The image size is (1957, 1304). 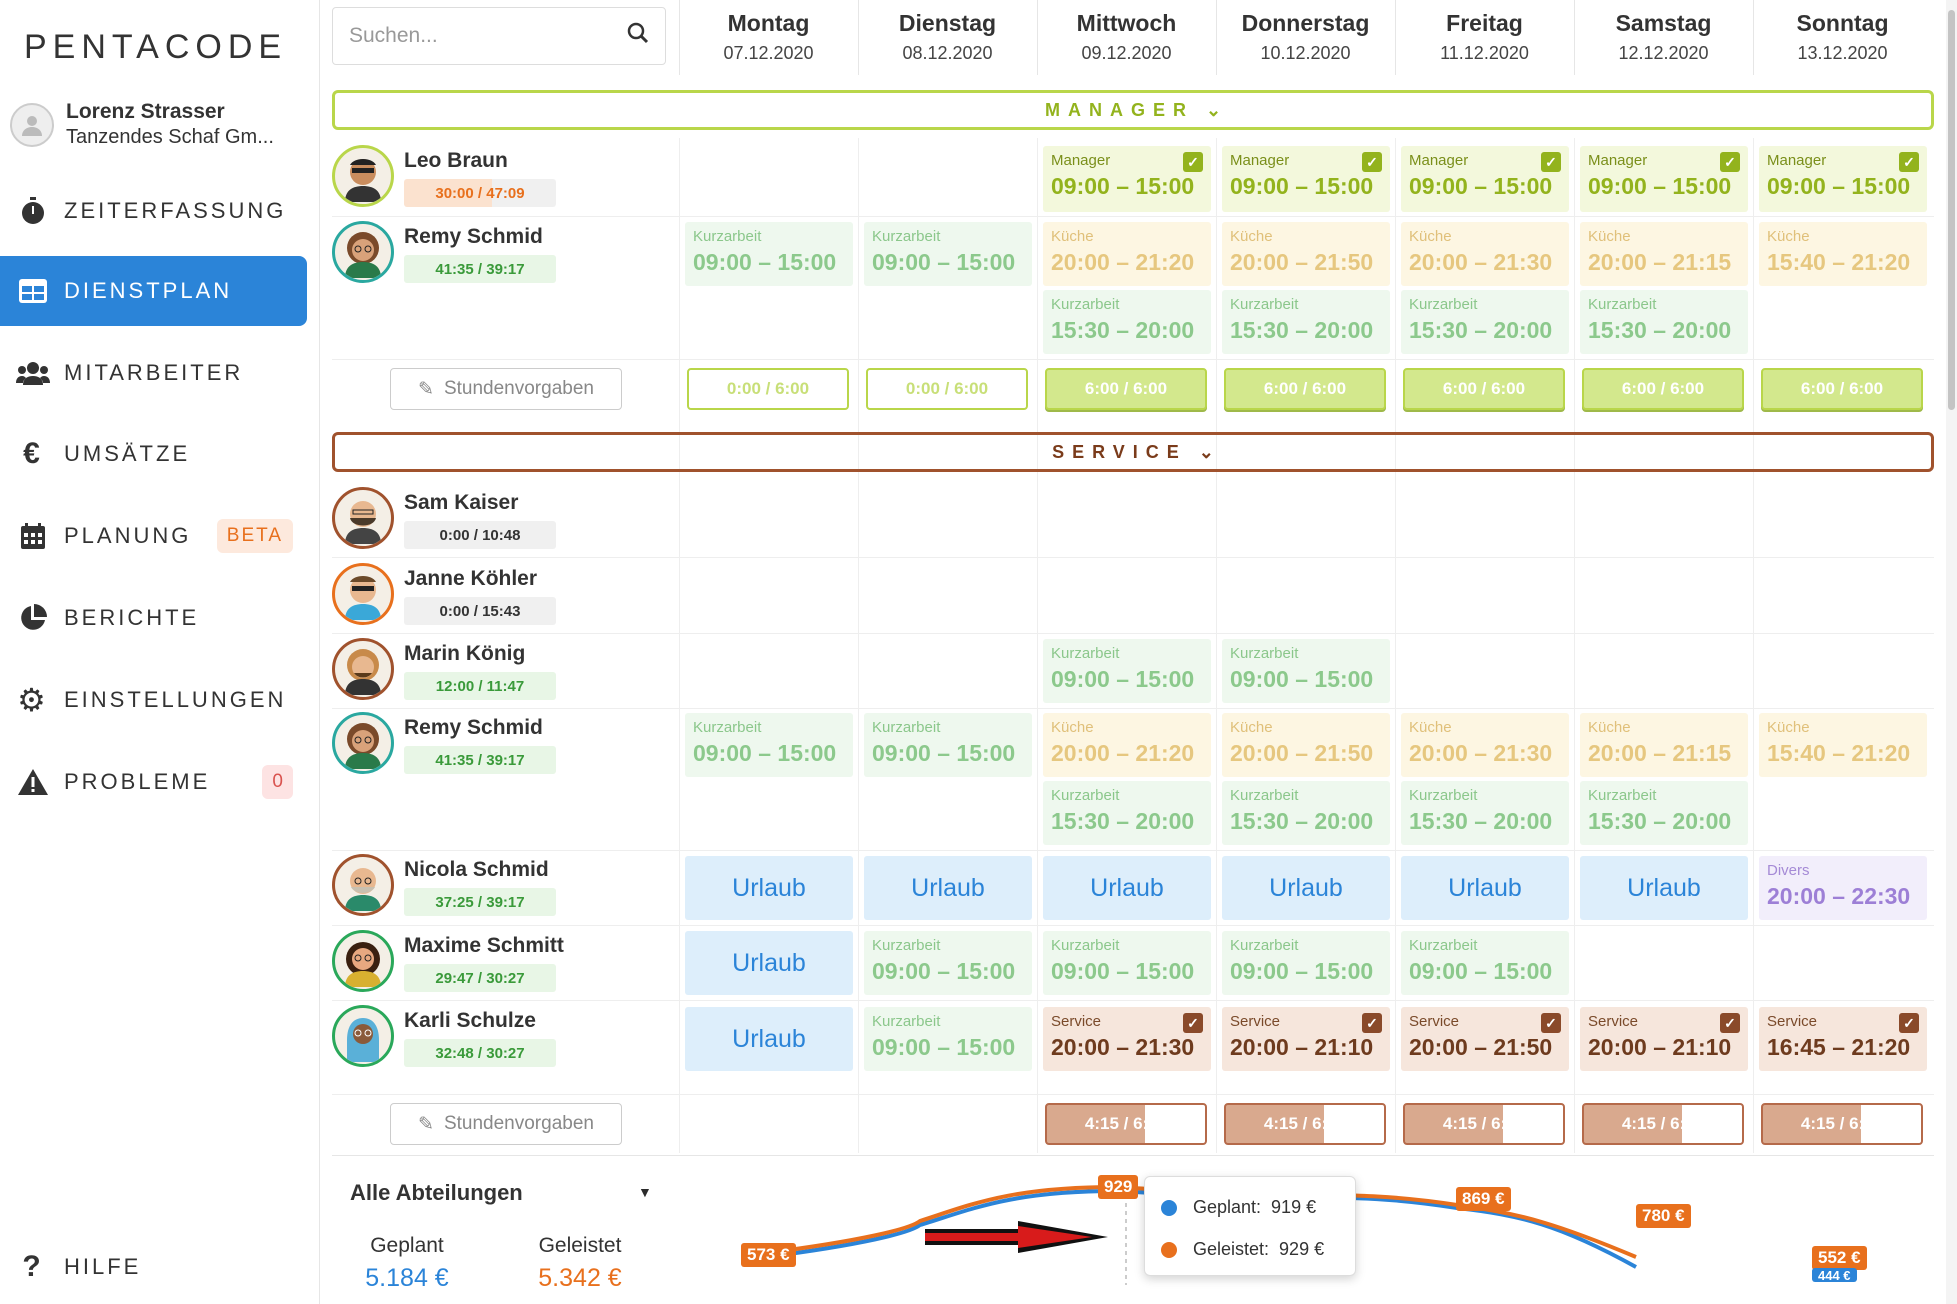 What do you see at coordinates (1951, 210) in the screenshot?
I see `scrollbar-thumb` at bounding box center [1951, 210].